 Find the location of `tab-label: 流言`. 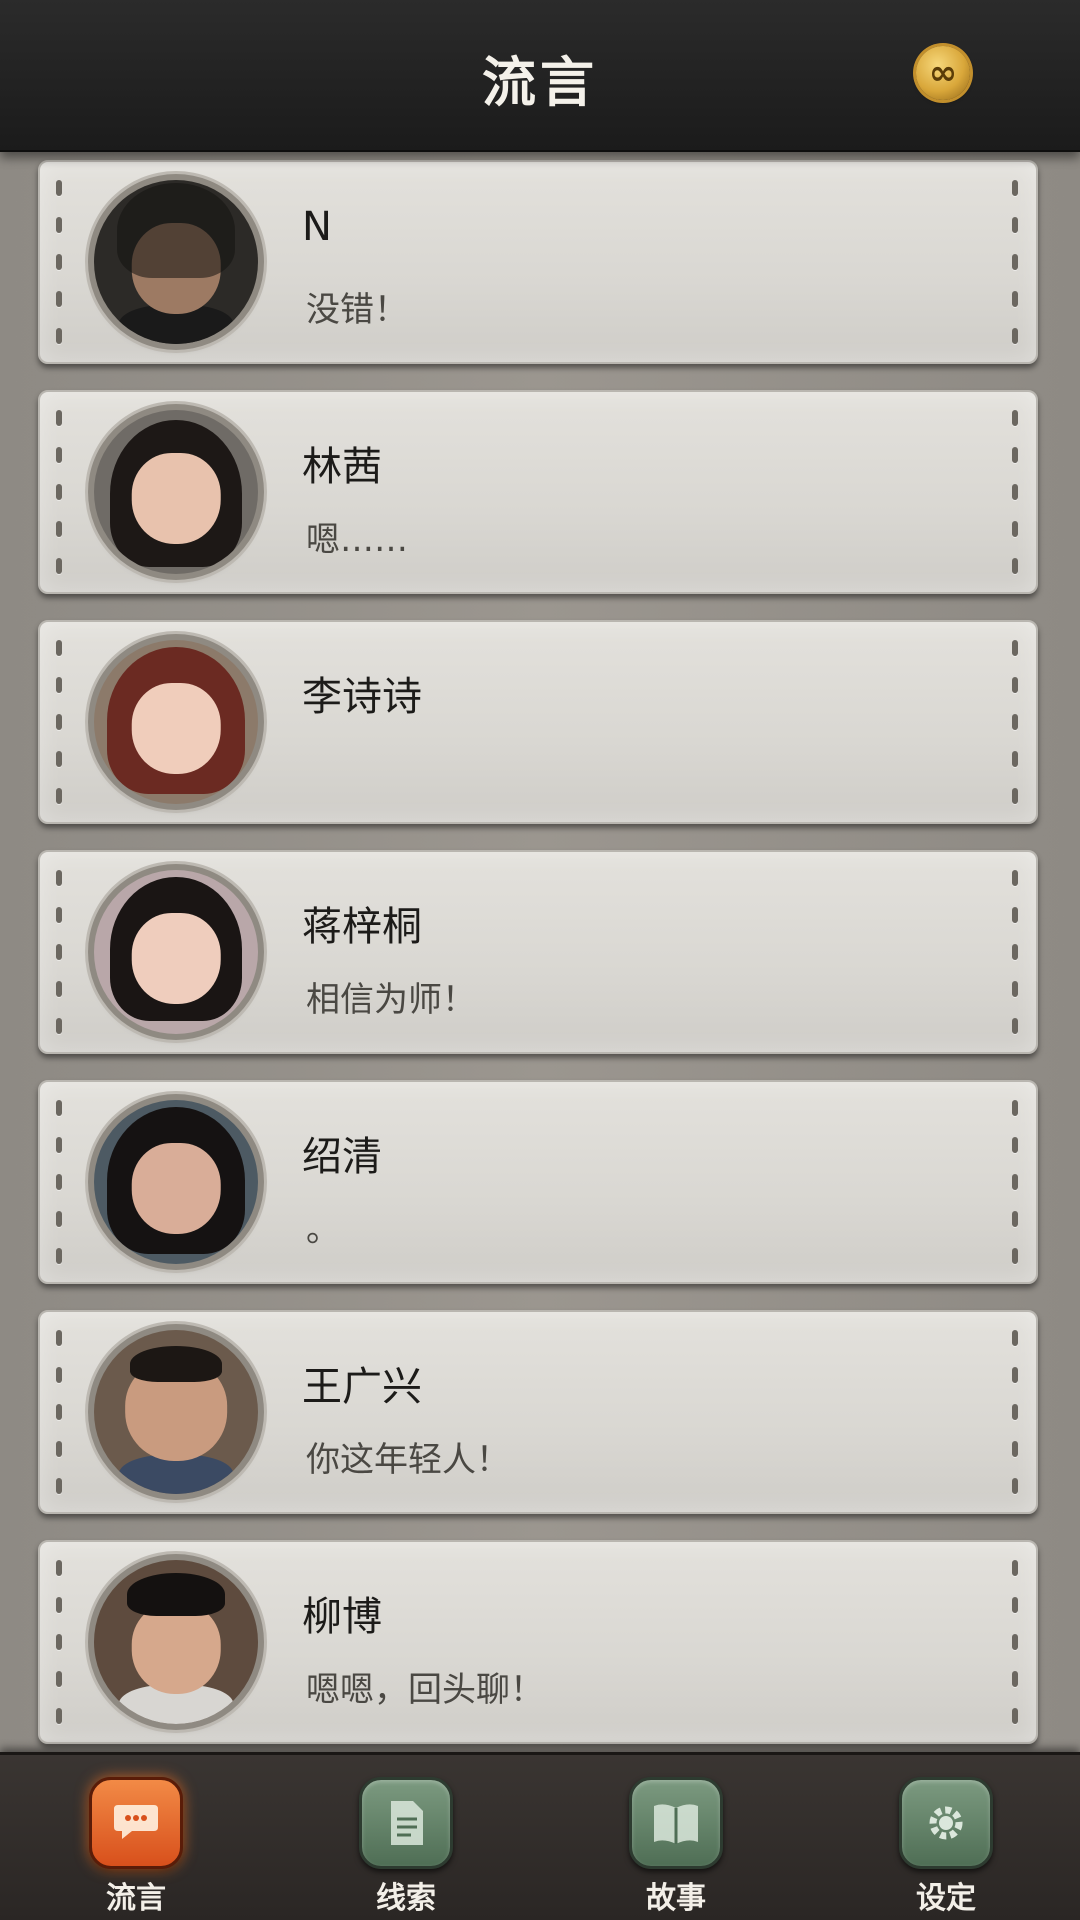

tab-label: 流言 is located at coordinates (136, 1898).